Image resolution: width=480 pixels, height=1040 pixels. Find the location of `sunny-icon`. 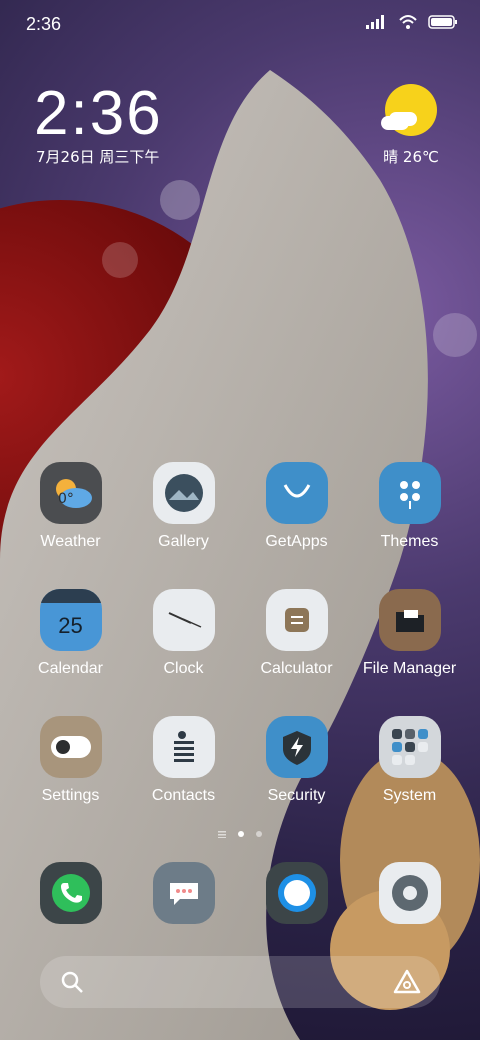

sunny-icon is located at coordinates (409, 110).